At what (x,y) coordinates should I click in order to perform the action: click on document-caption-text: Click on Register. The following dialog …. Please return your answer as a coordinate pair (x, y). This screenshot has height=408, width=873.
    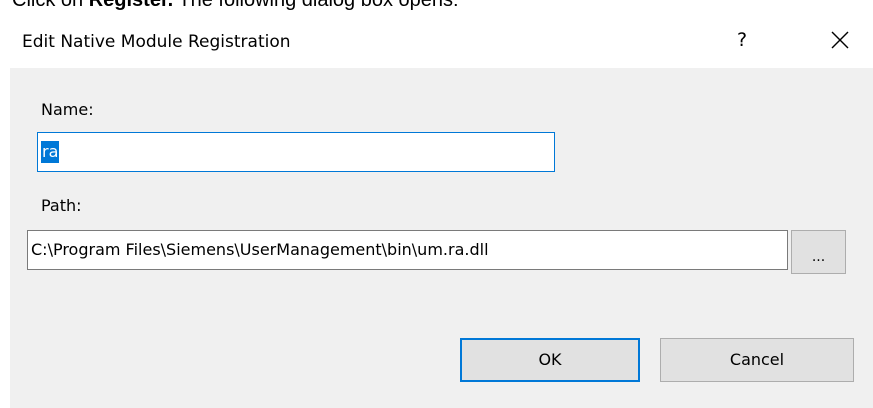
    Looking at the image, I should click on (235, 5).